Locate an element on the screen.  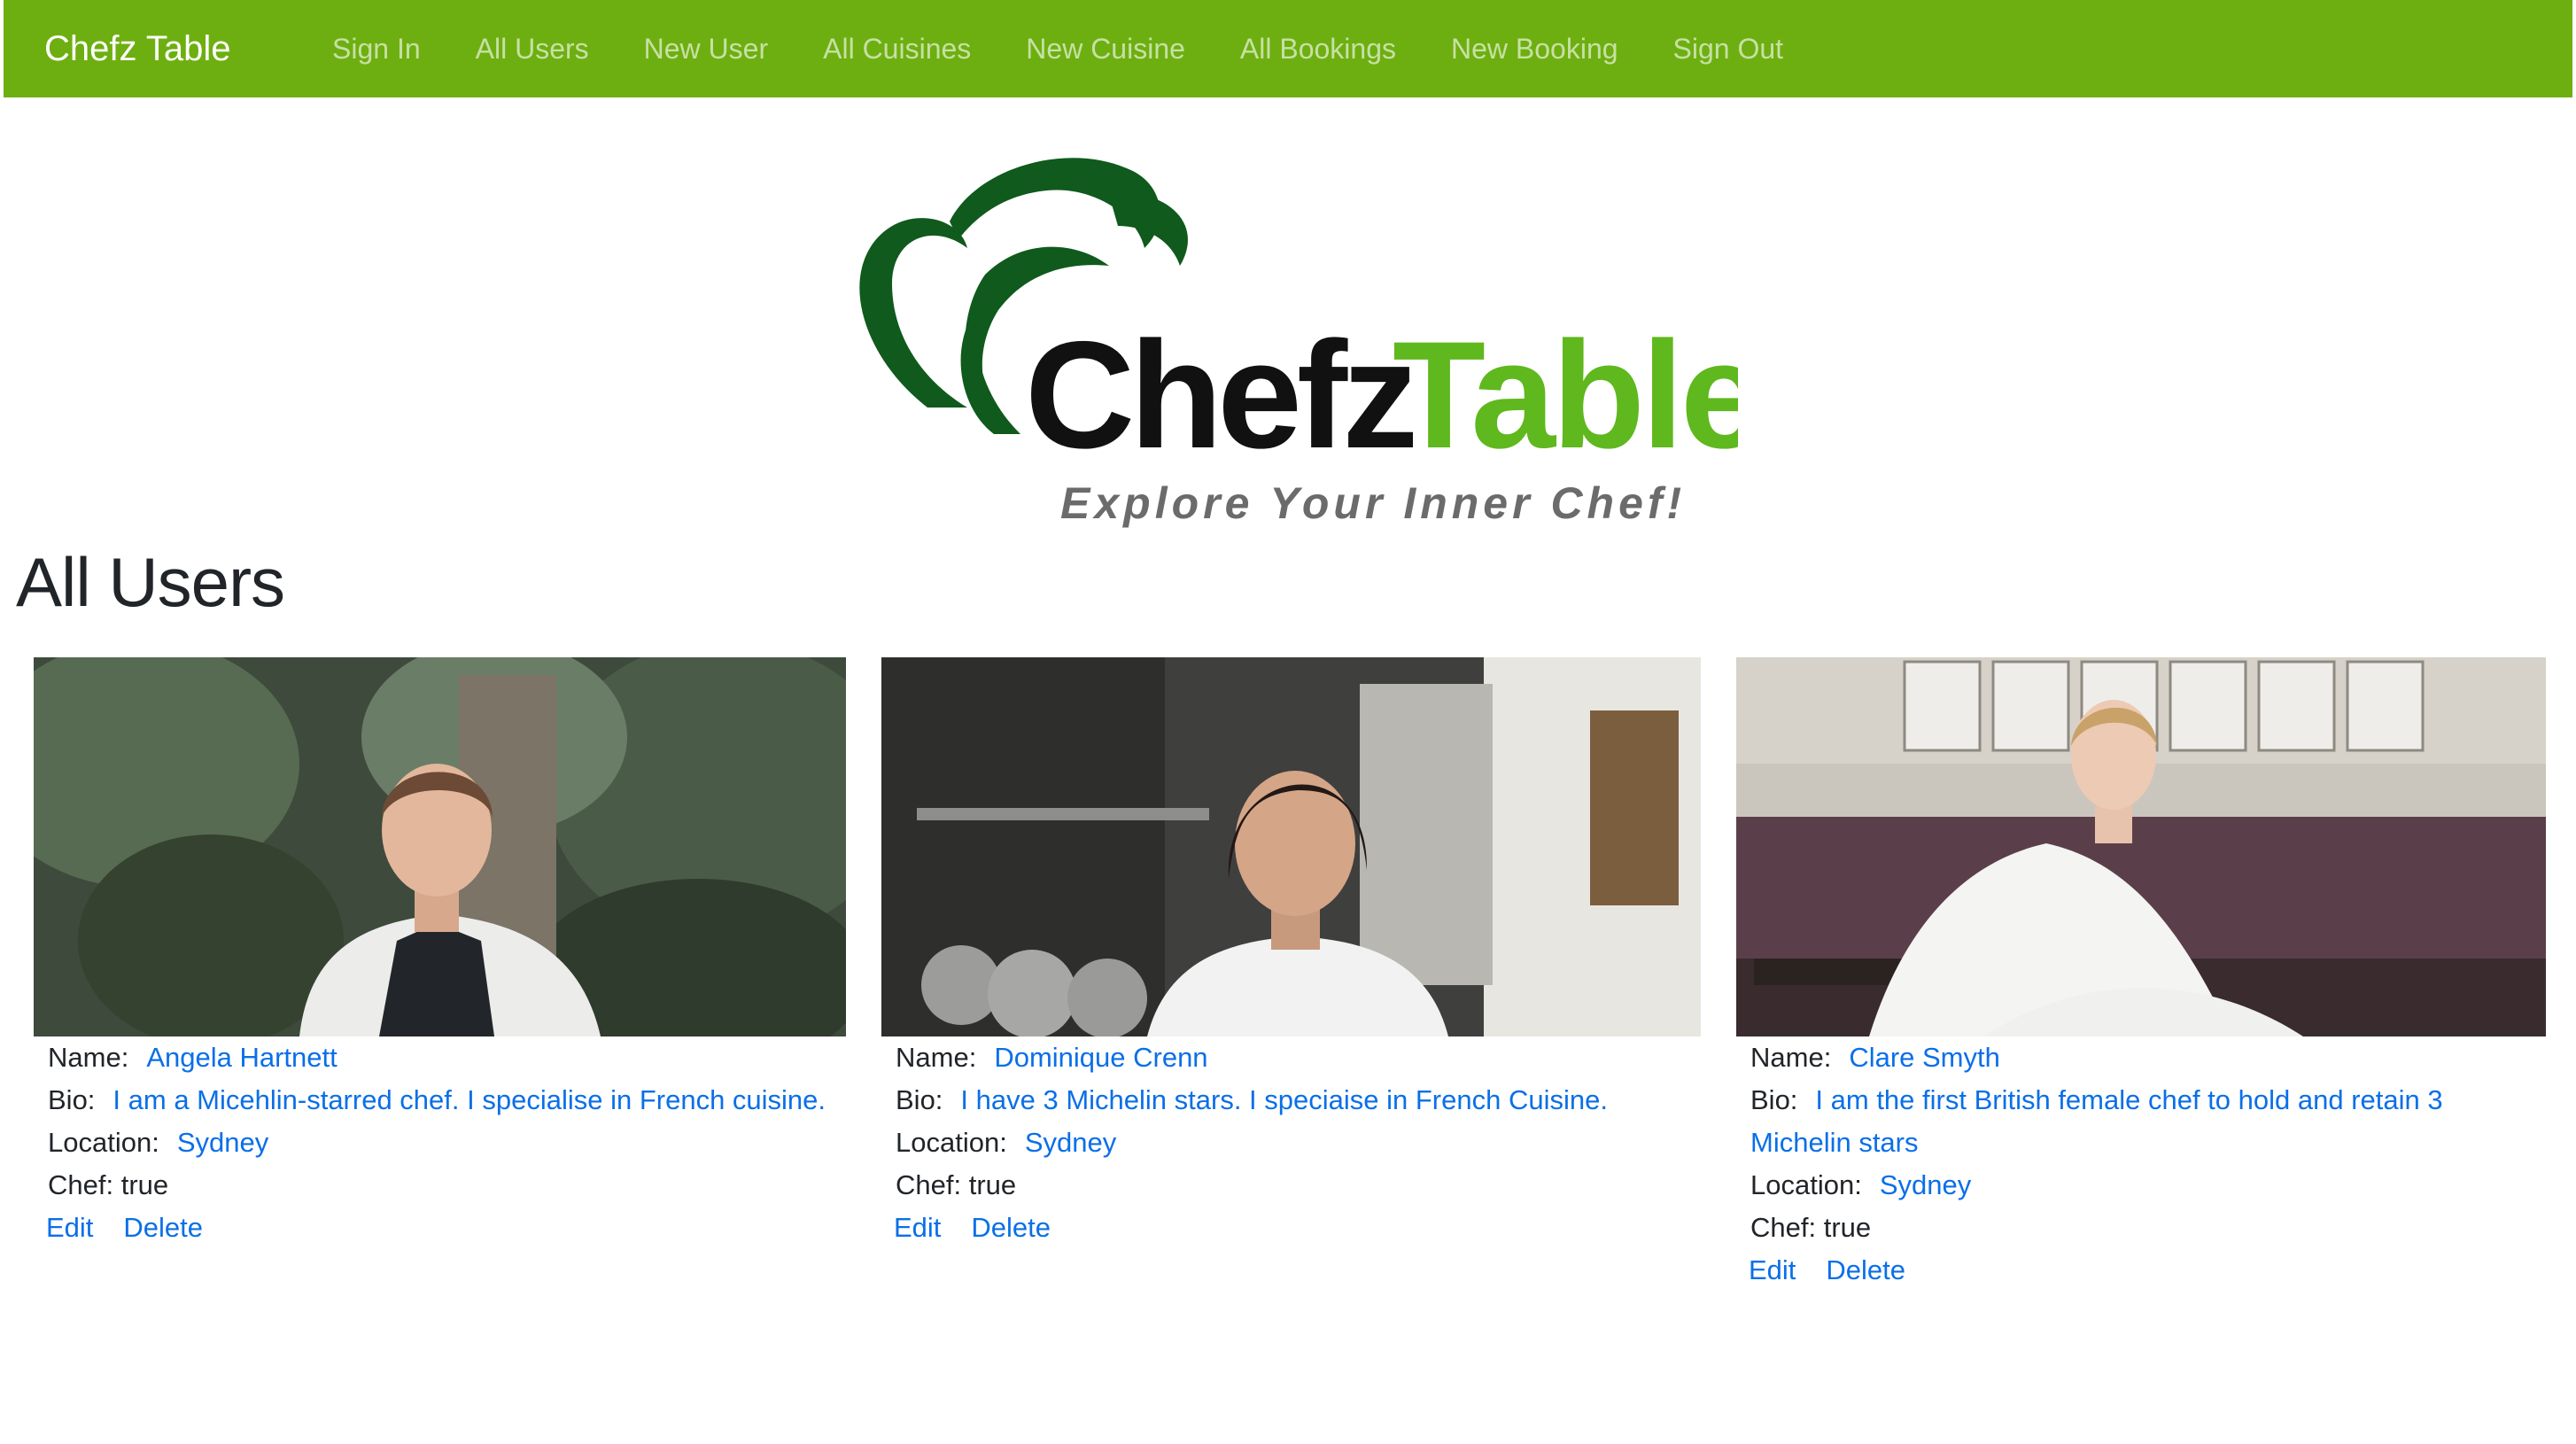
nav-link-new-booking: New Booking is located at coordinates (1534, 49).